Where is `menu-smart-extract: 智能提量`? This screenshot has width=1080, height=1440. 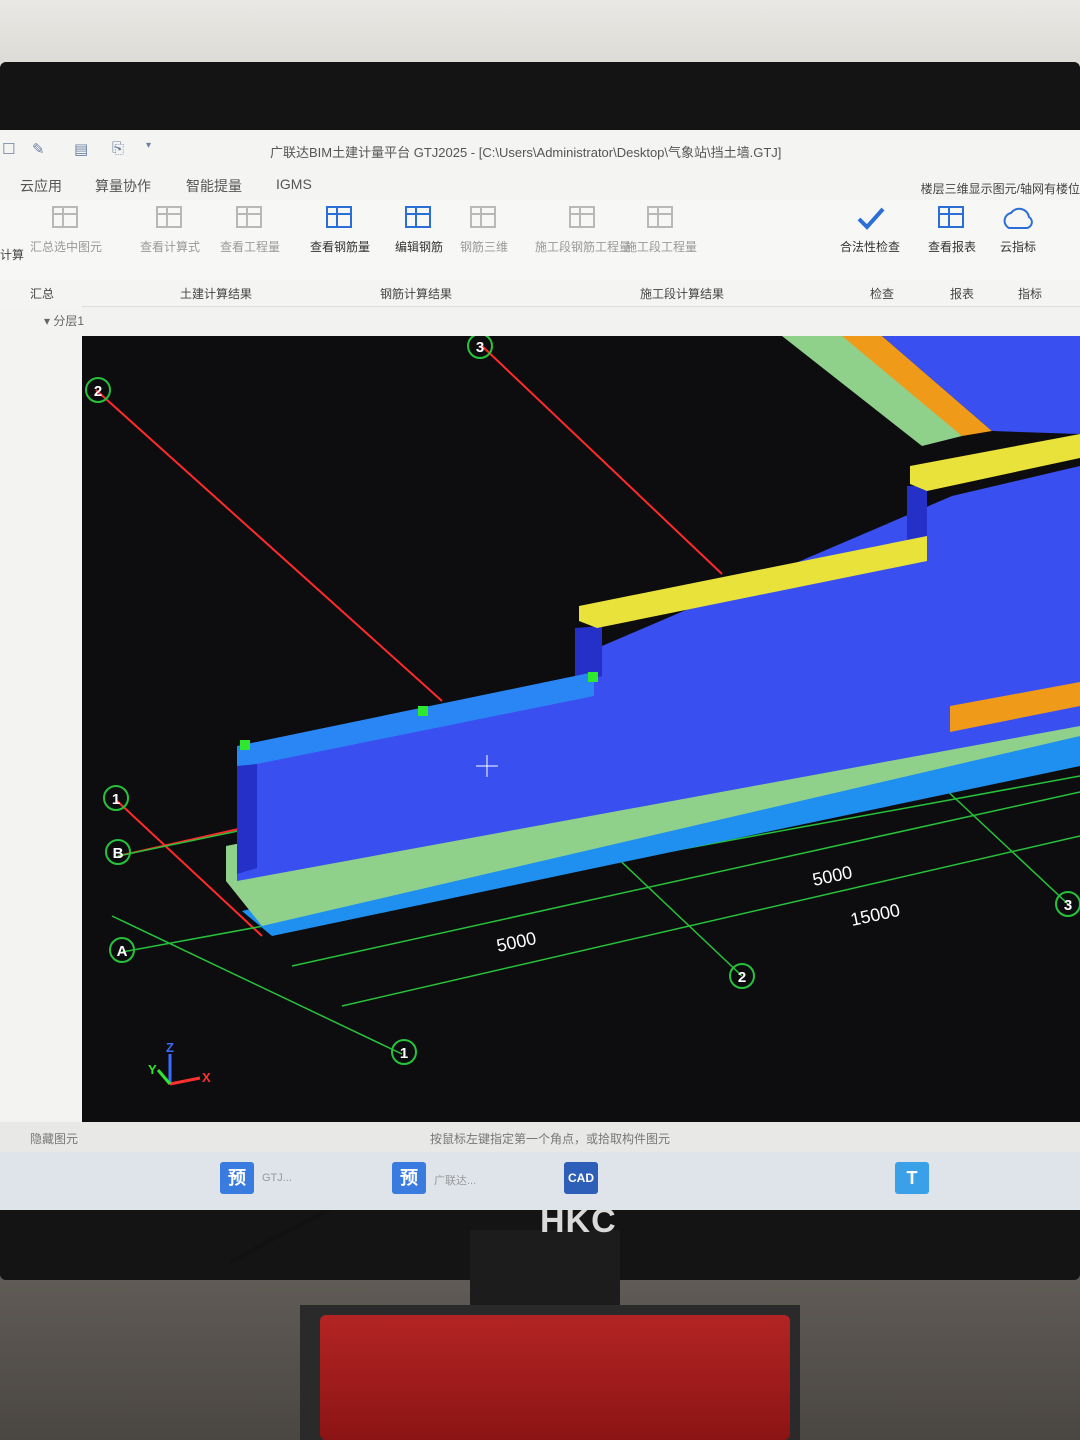
menu-smart-extract: 智能提量 is located at coordinates (214, 186).